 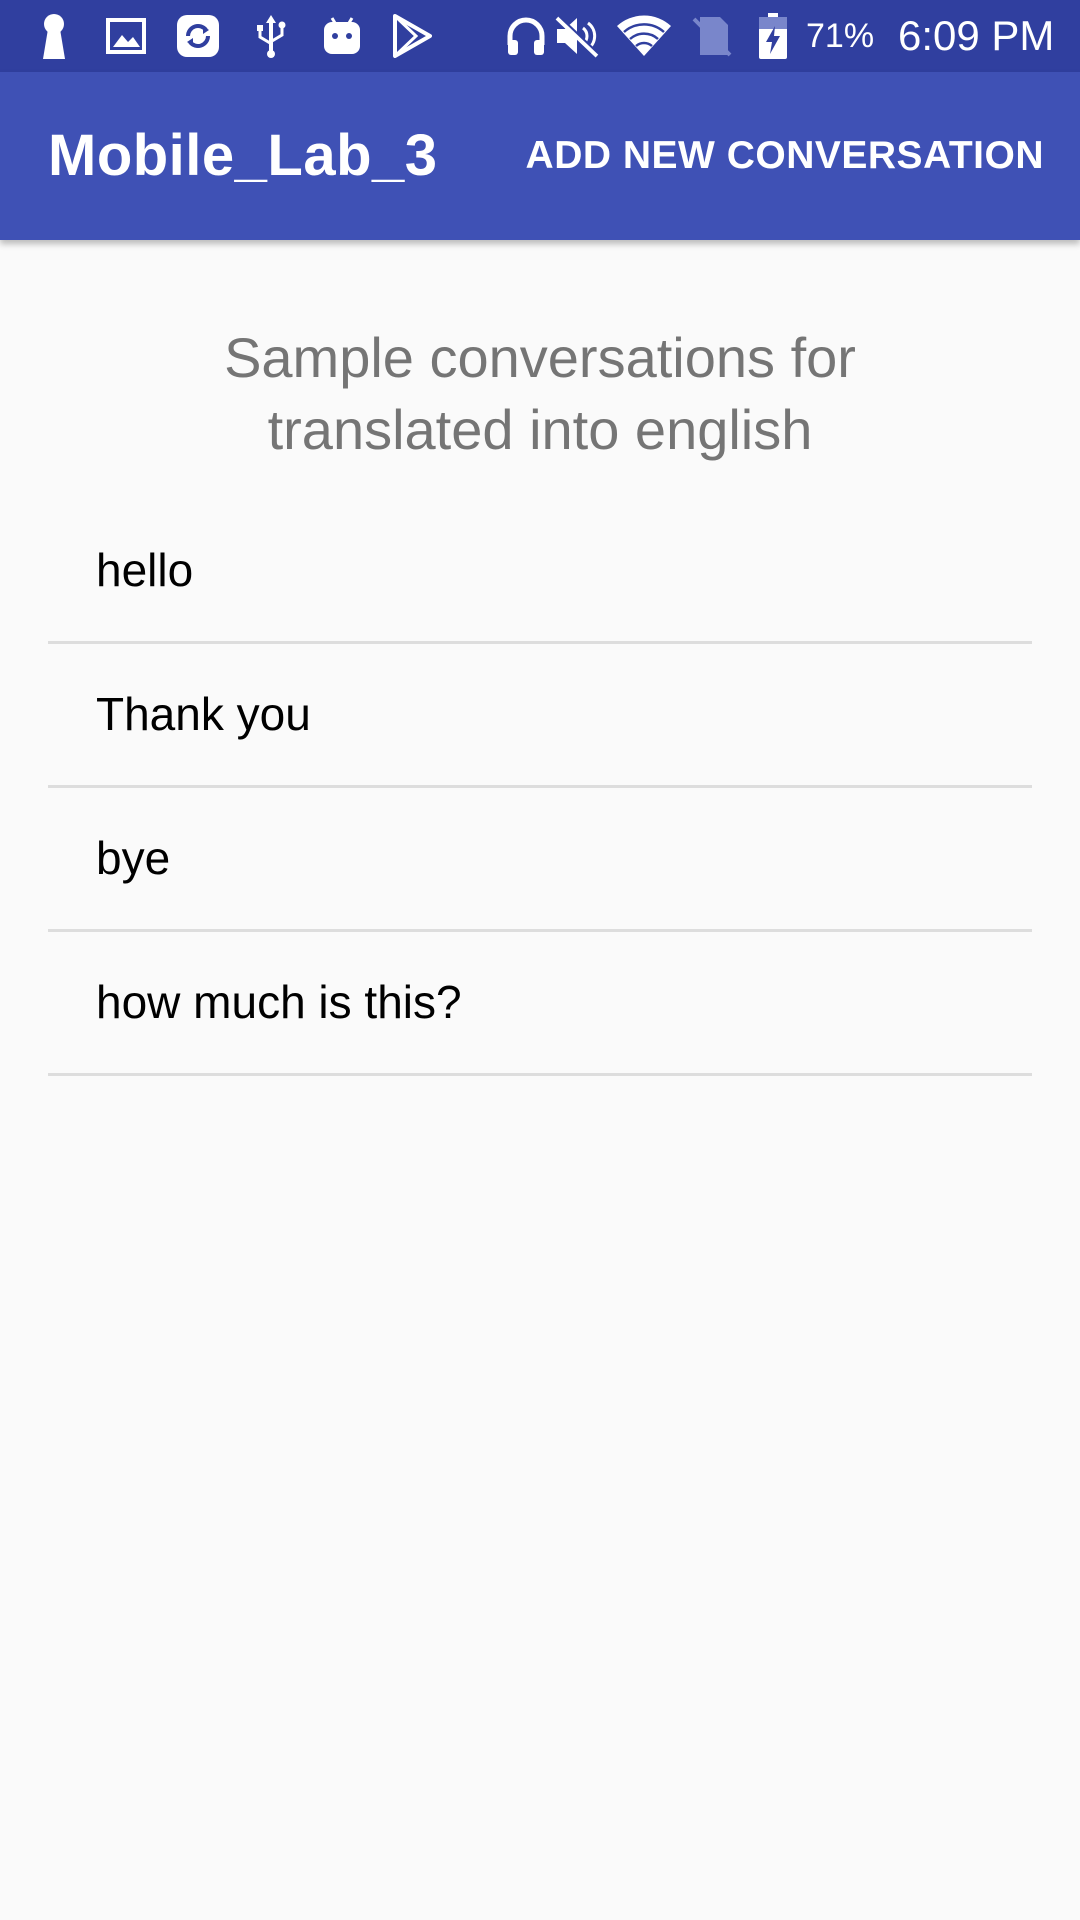 I want to click on list-item: bye, so click(x=540, y=860).